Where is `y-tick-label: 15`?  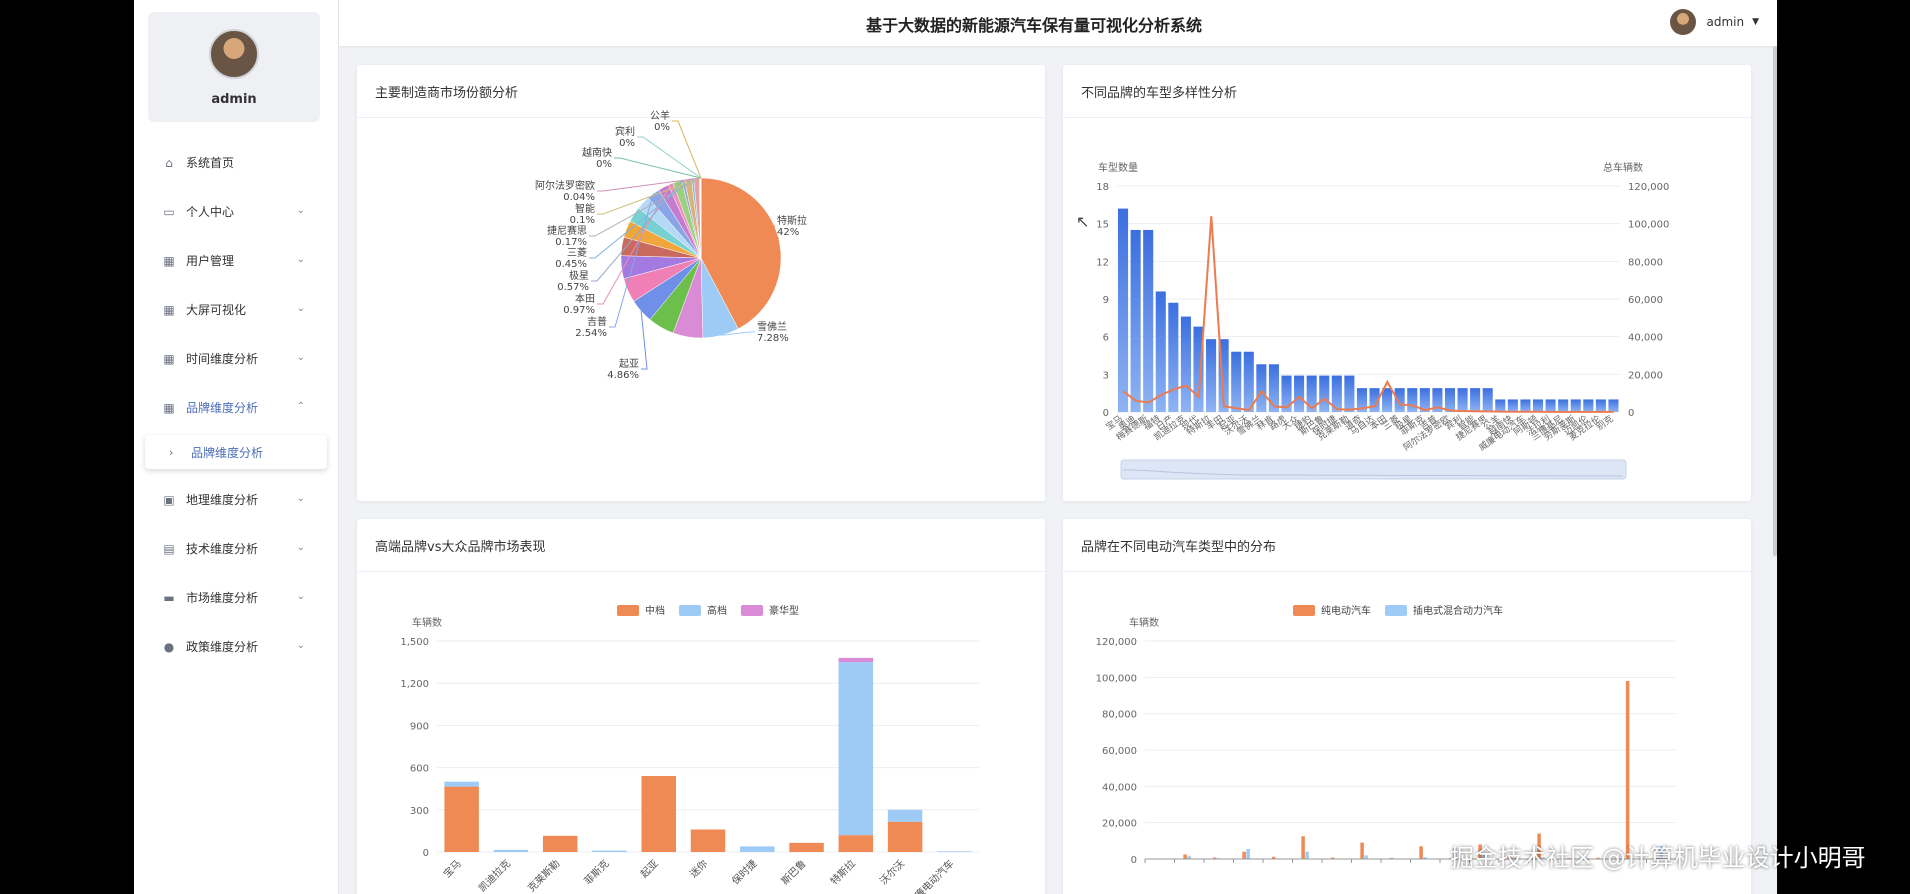
y-tick-label: 15 is located at coordinates (1102, 225).